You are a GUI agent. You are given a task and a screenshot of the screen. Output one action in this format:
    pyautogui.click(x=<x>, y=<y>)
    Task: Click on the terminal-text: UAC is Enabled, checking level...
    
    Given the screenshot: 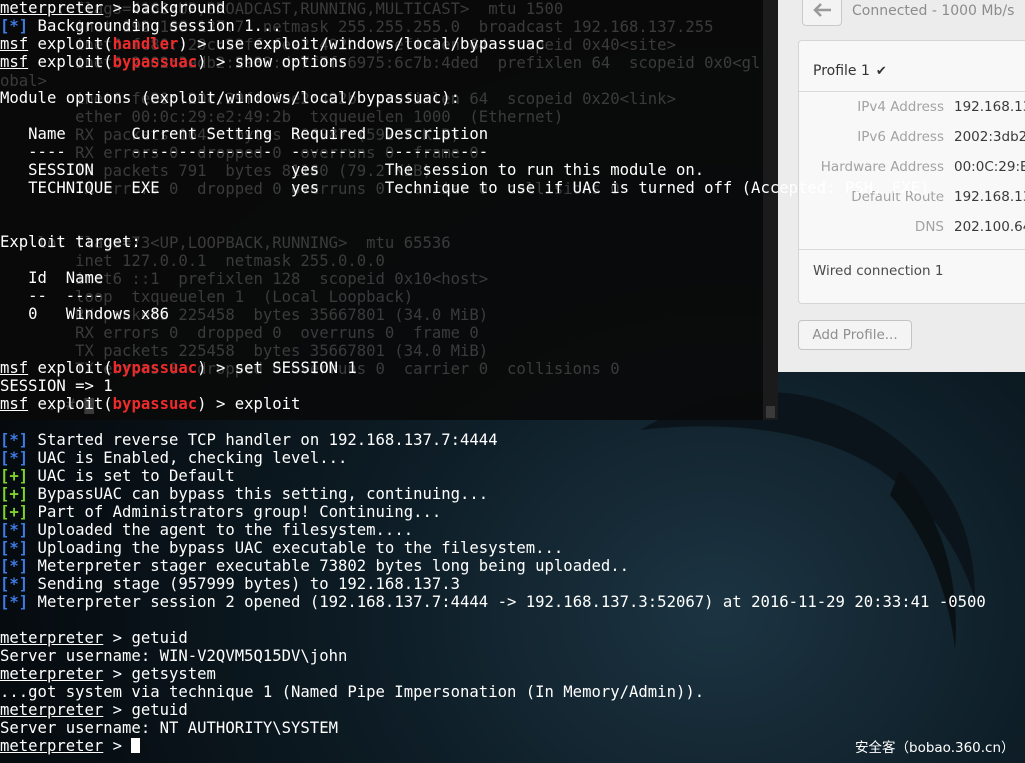 What is the action you would take?
    pyautogui.click(x=188, y=458)
    